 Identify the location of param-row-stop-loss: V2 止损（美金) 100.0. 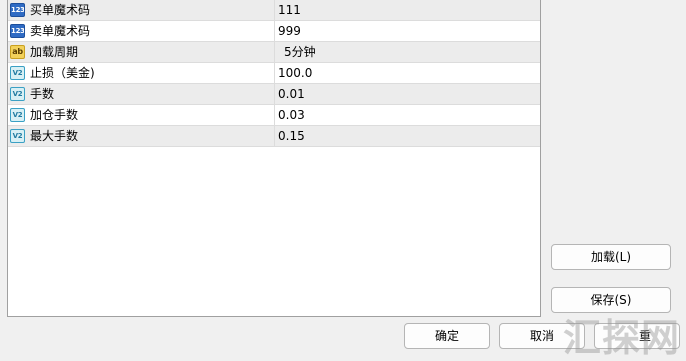
(274, 73).